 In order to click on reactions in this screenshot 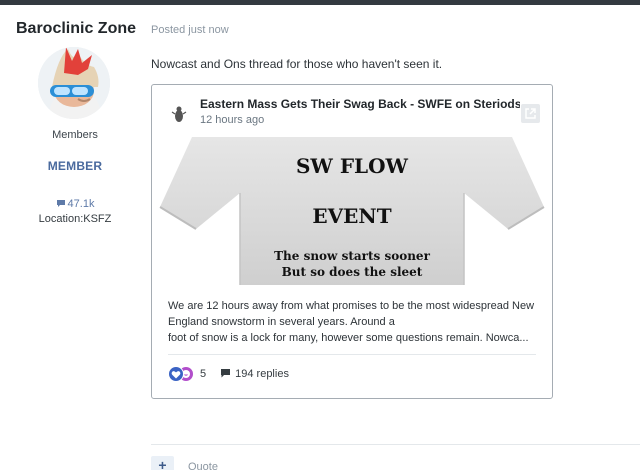, I will do `click(182, 374)`.